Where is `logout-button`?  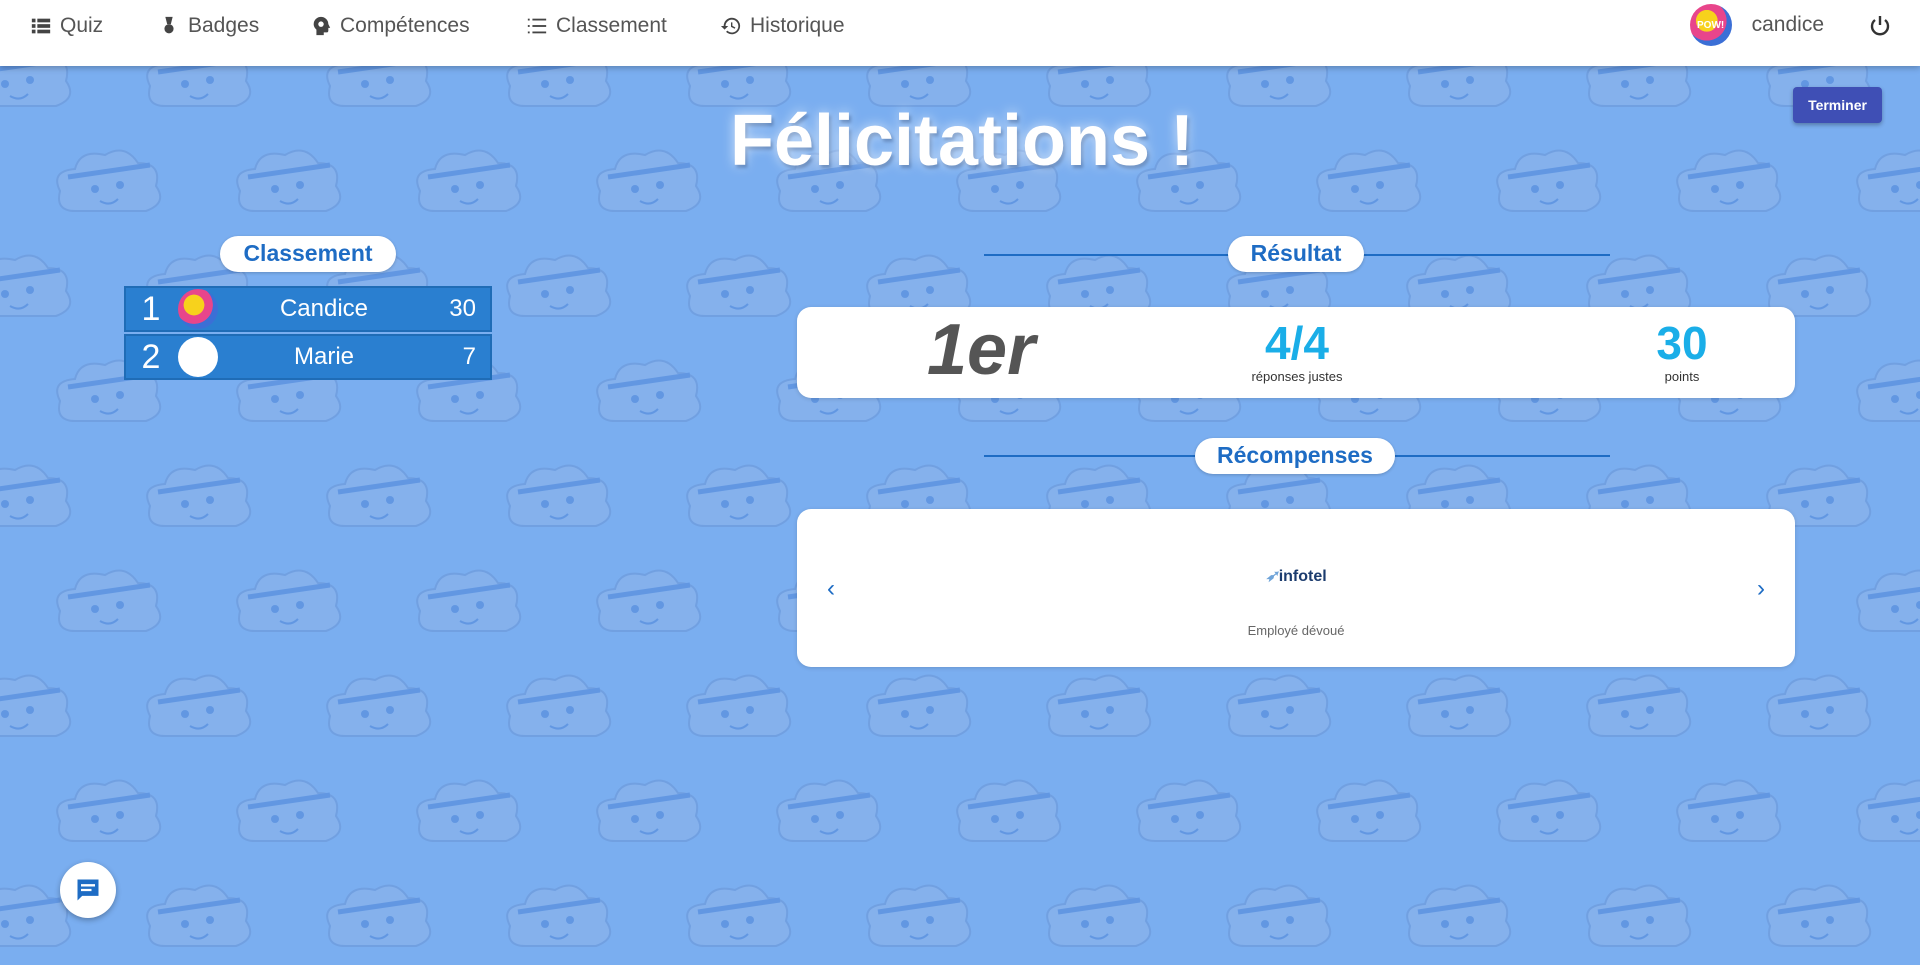 logout-button is located at coordinates (1880, 26).